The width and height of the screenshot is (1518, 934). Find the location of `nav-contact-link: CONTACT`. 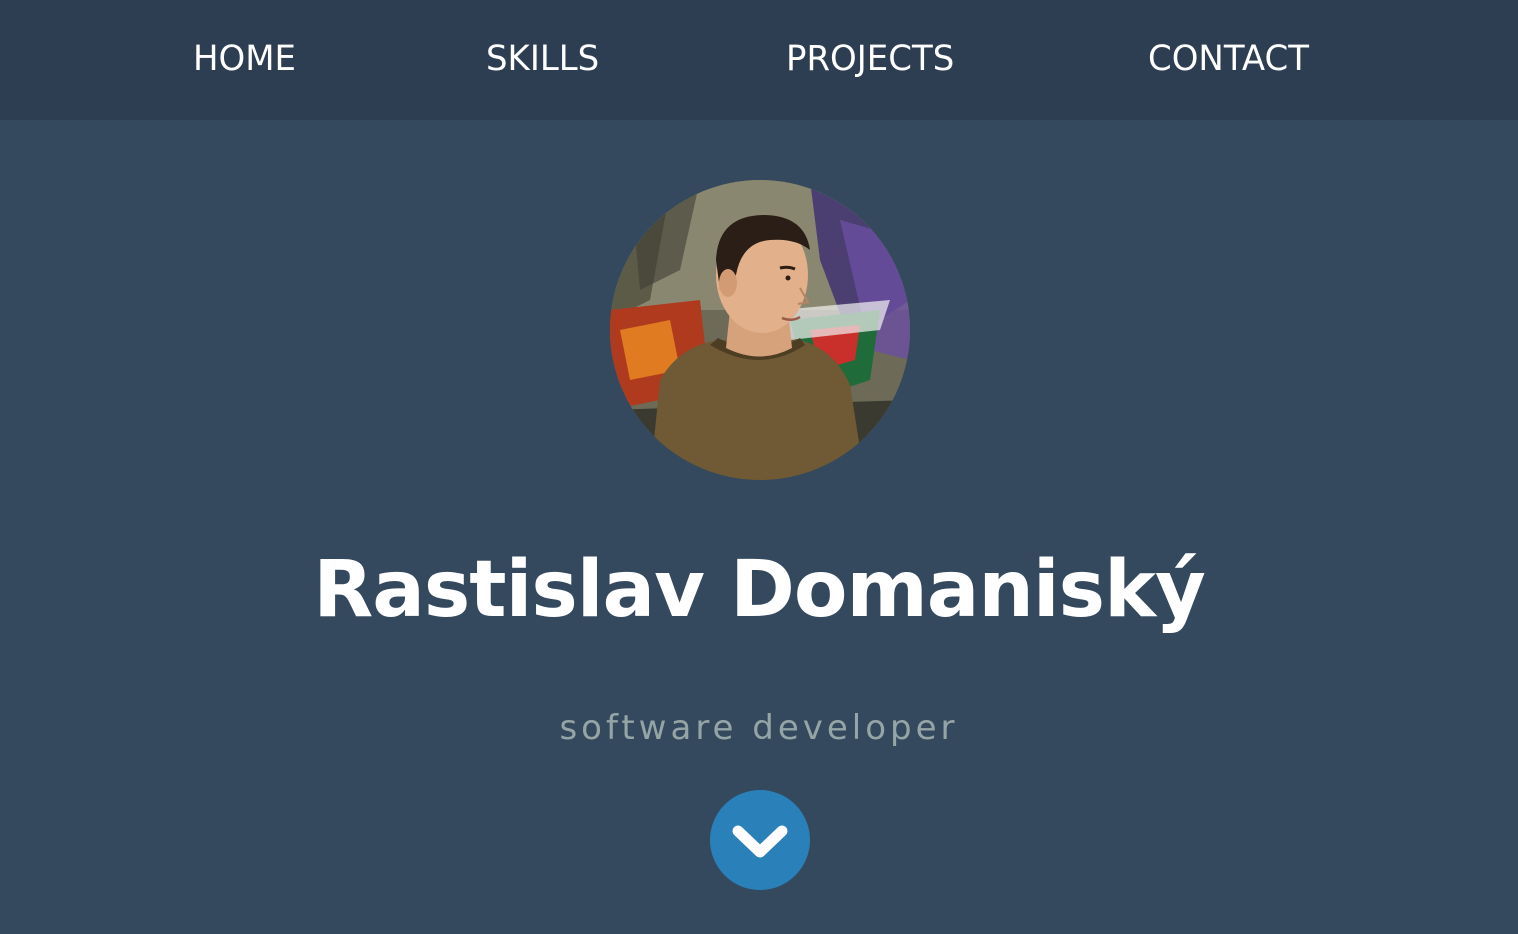

nav-contact-link: CONTACT is located at coordinates (1228, 59).